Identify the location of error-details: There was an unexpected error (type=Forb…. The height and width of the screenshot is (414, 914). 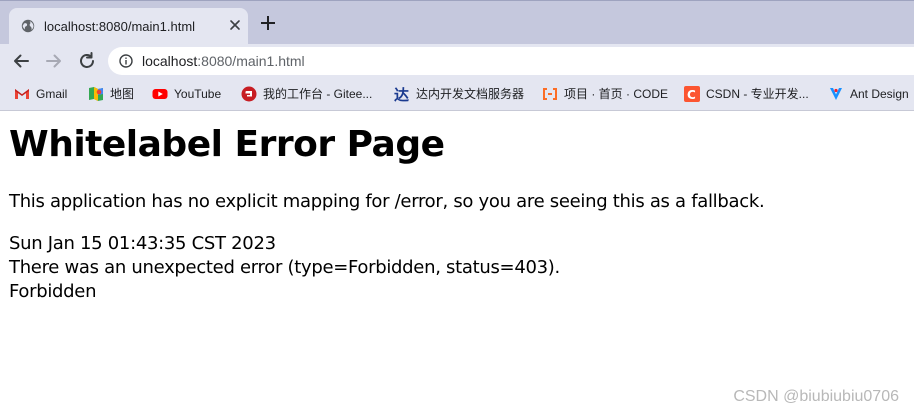
(284, 267).